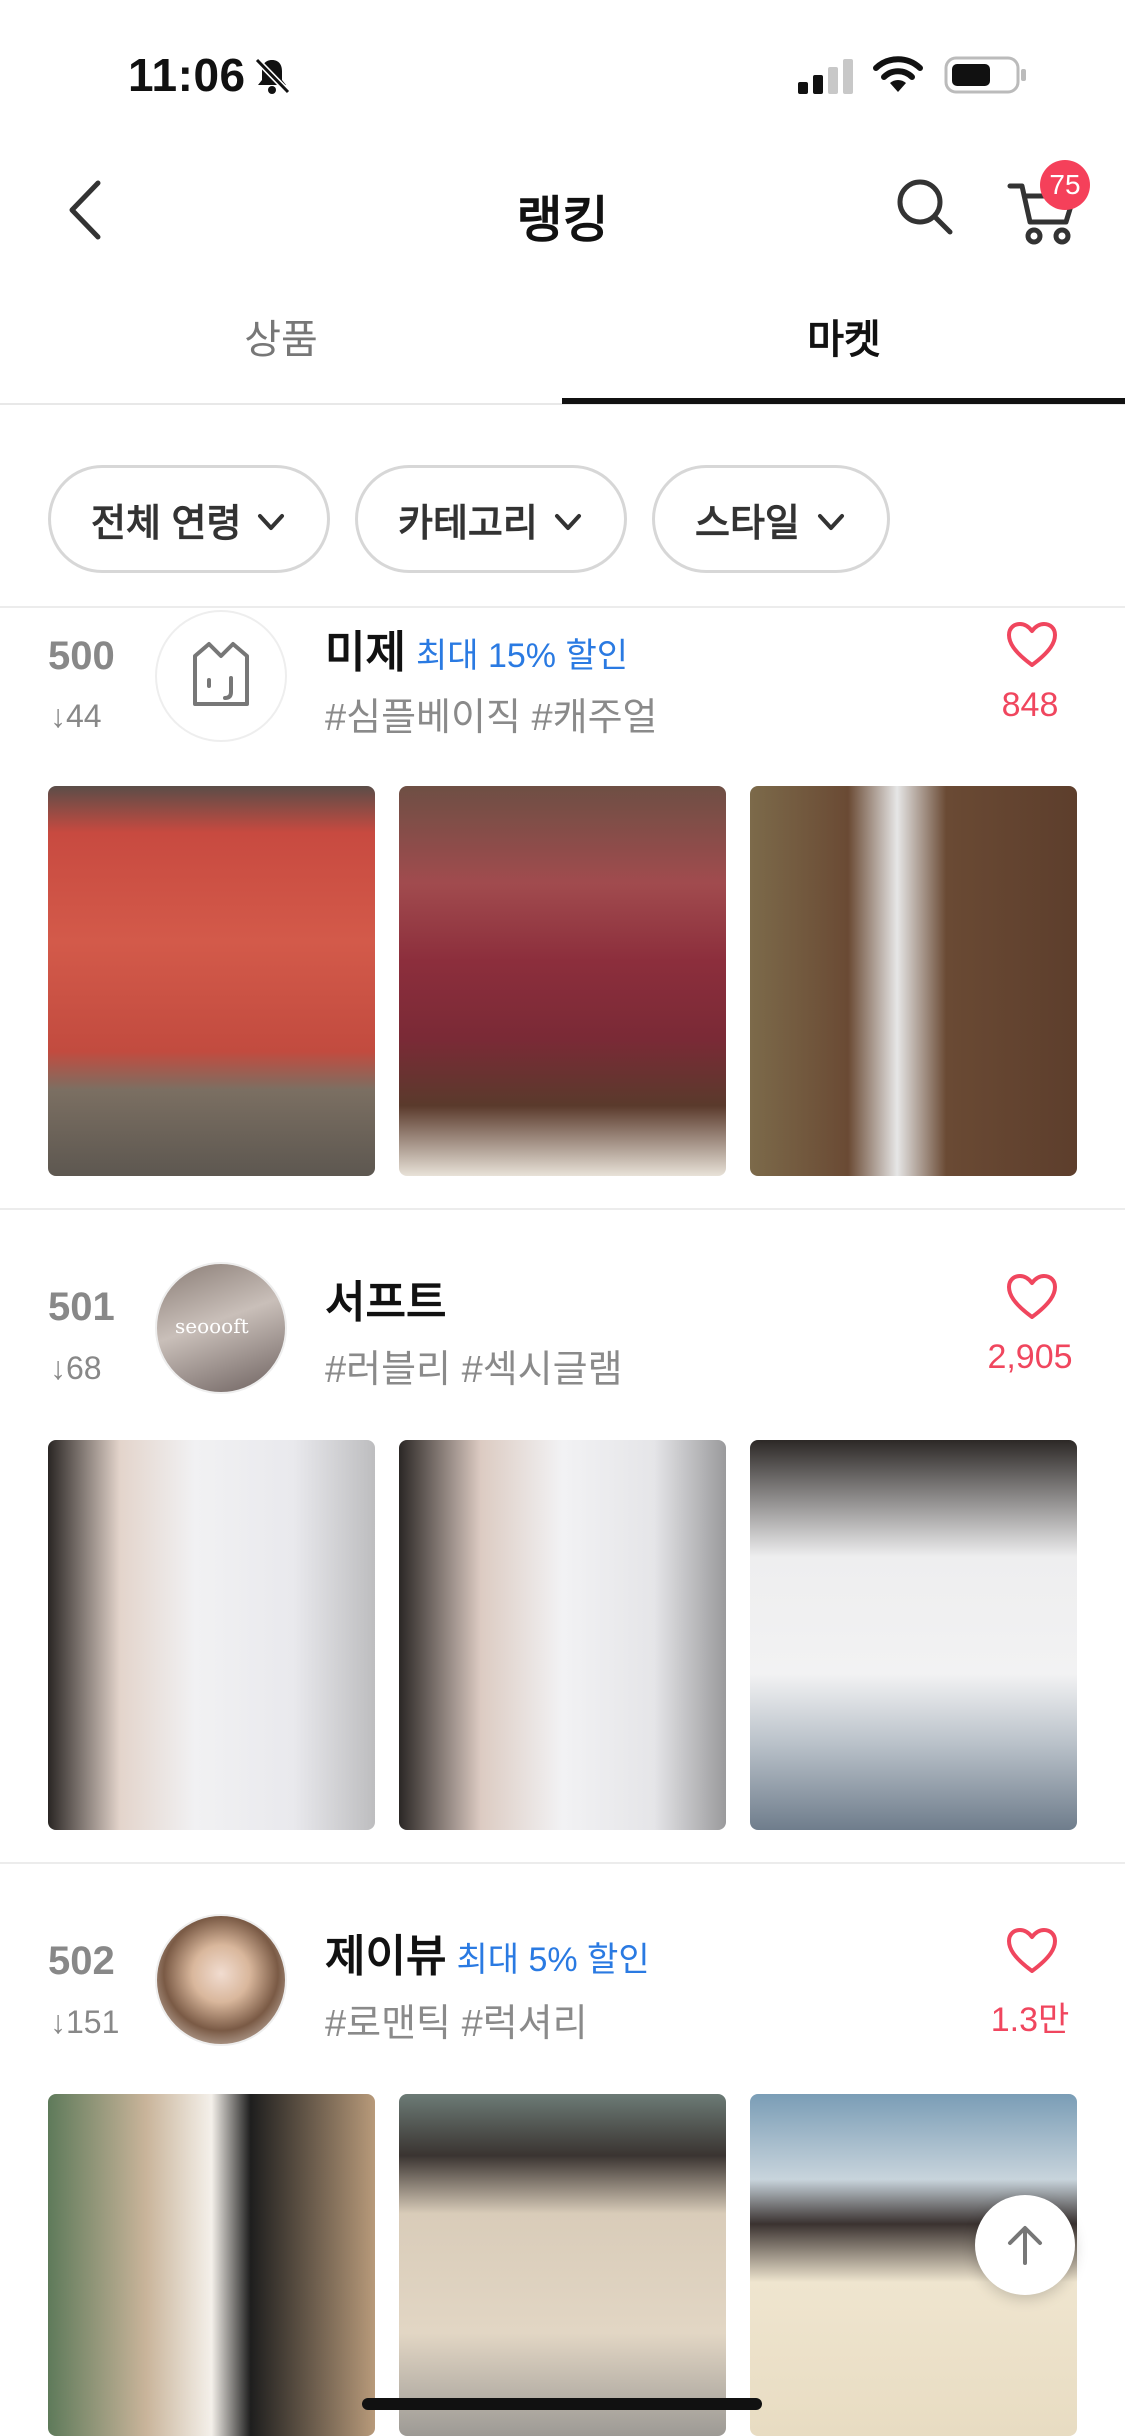  I want to click on discount-label: 최대 15% 할인, so click(522, 656).